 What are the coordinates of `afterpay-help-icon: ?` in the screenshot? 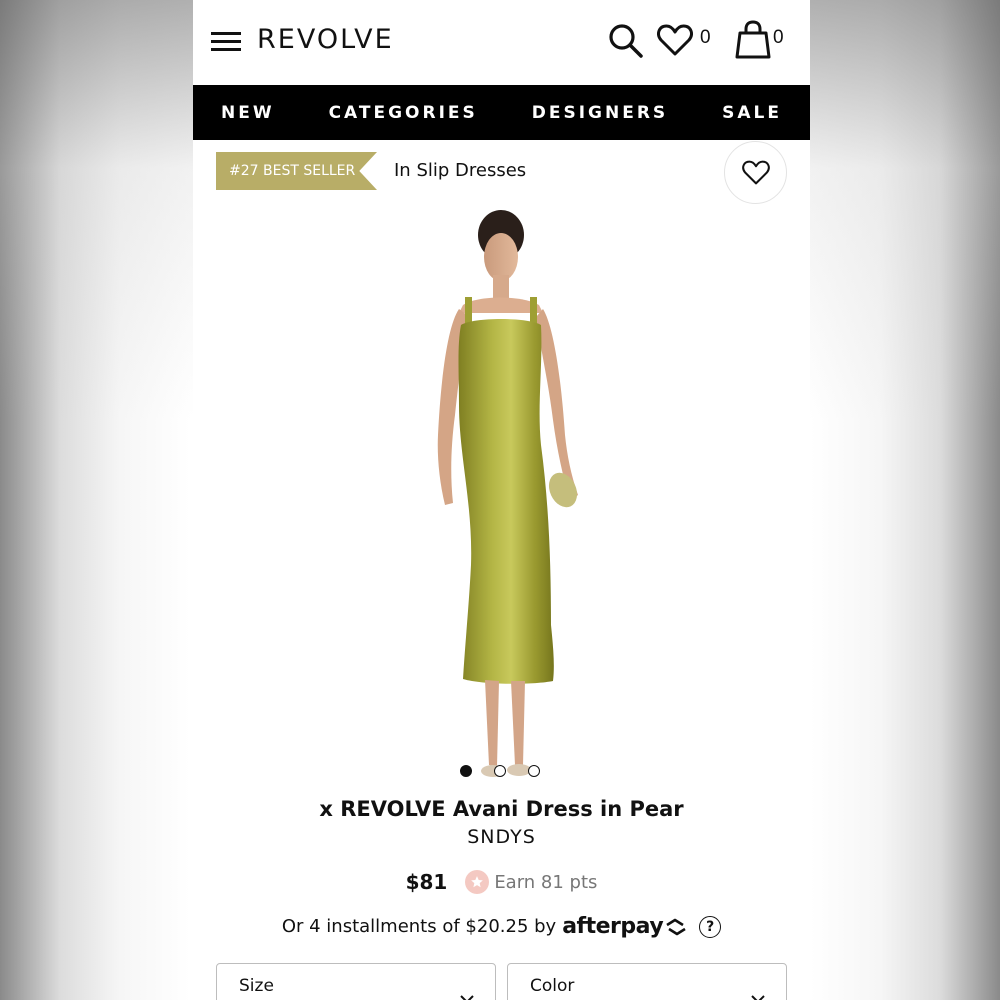 It's located at (710, 926).